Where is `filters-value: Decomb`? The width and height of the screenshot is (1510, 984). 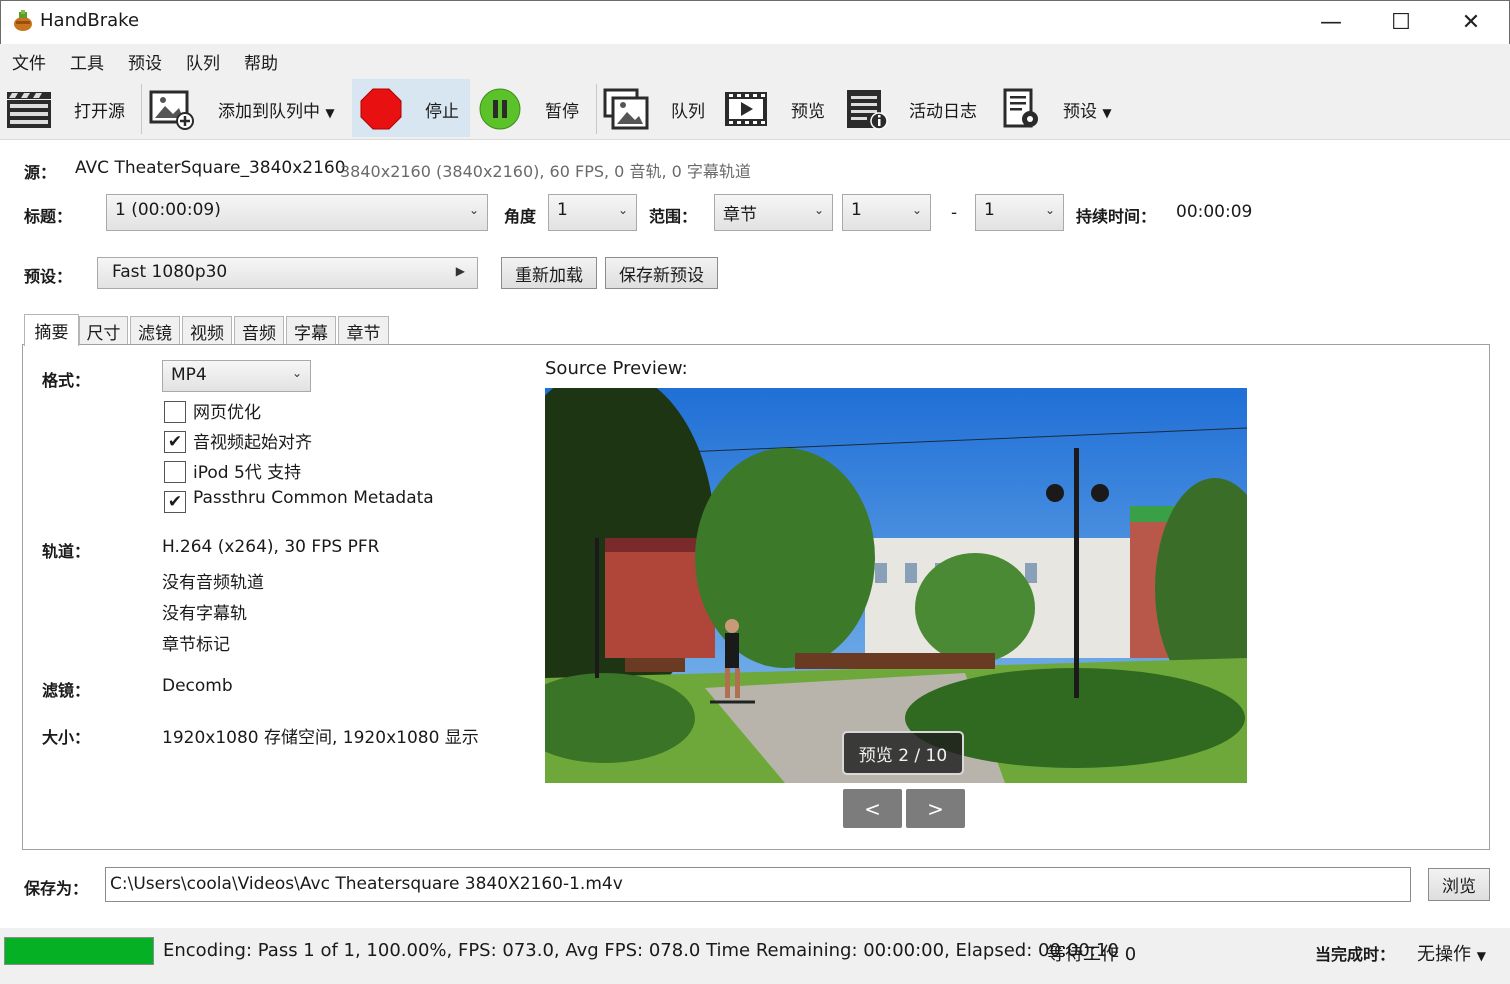 filters-value: Decomb is located at coordinates (197, 686).